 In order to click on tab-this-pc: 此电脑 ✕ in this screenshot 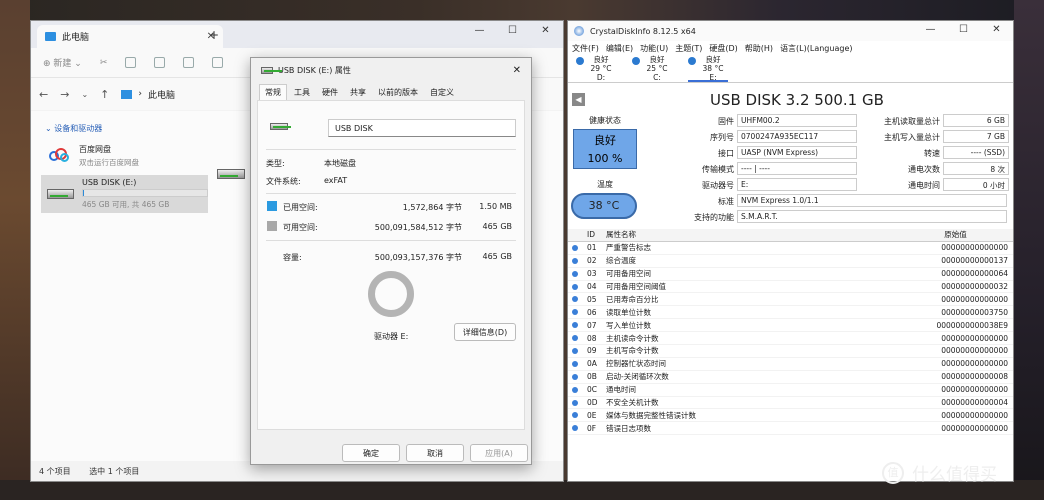, I will do `click(130, 36)`.